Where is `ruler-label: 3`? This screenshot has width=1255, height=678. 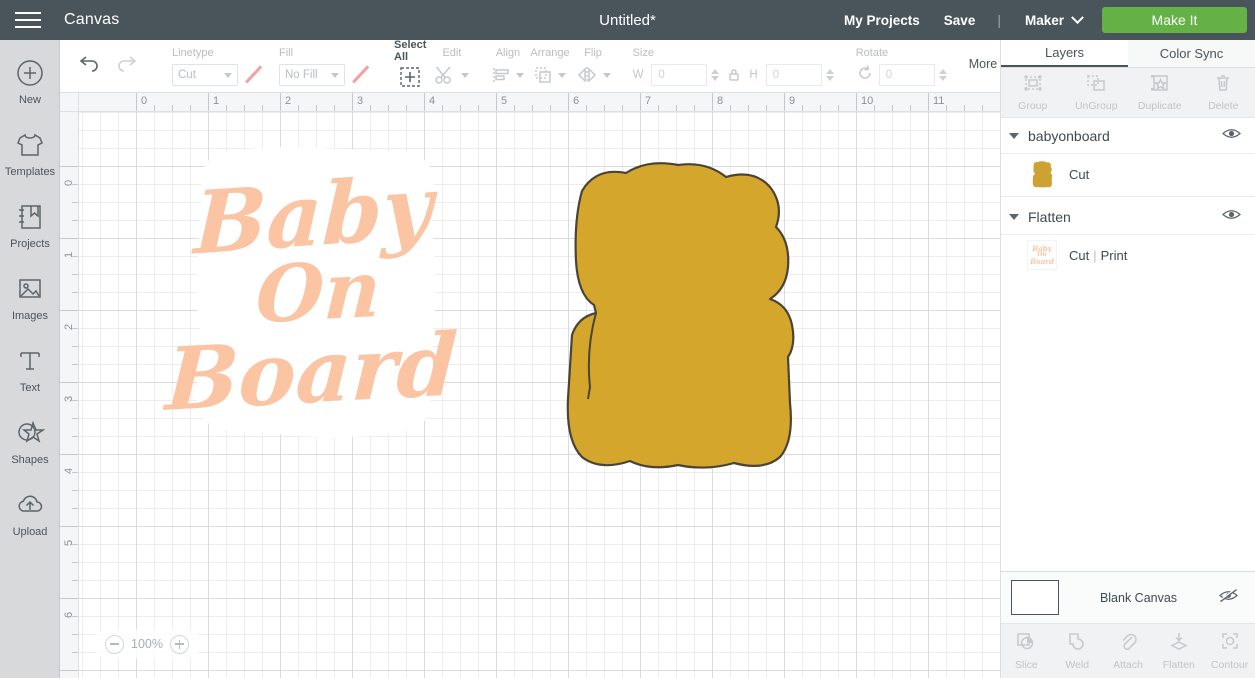
ruler-label: 3 is located at coordinates (360, 101).